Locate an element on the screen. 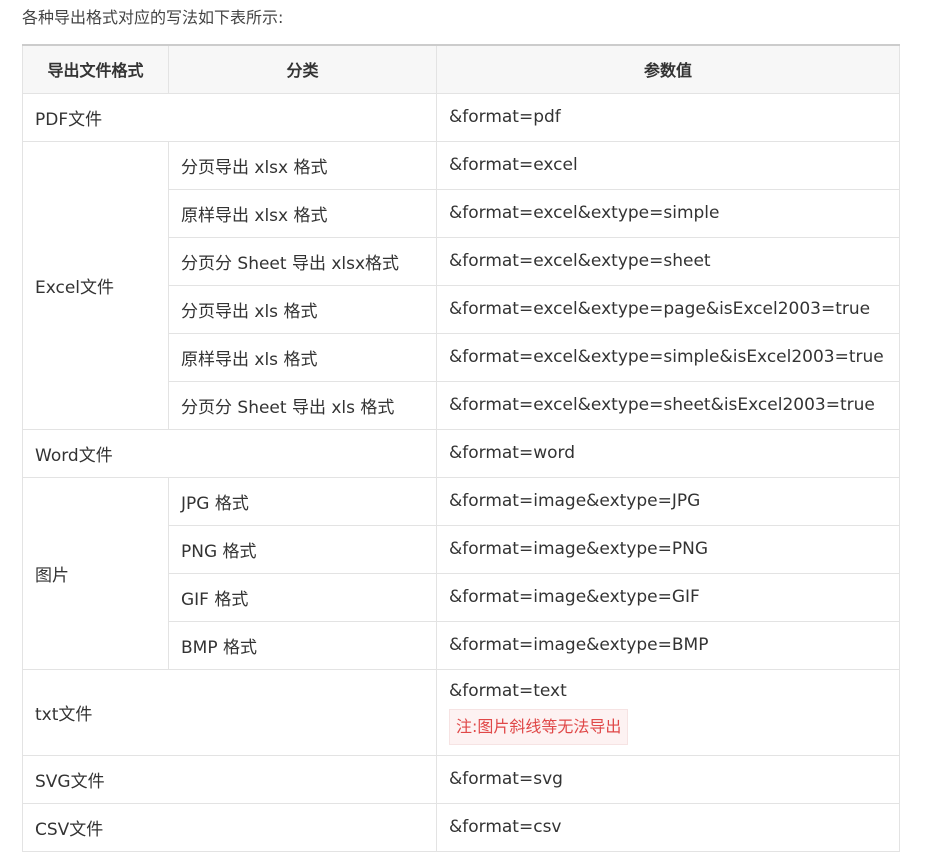 This screenshot has height=853, width=929. param-text: &format=text is located at coordinates (508, 691).